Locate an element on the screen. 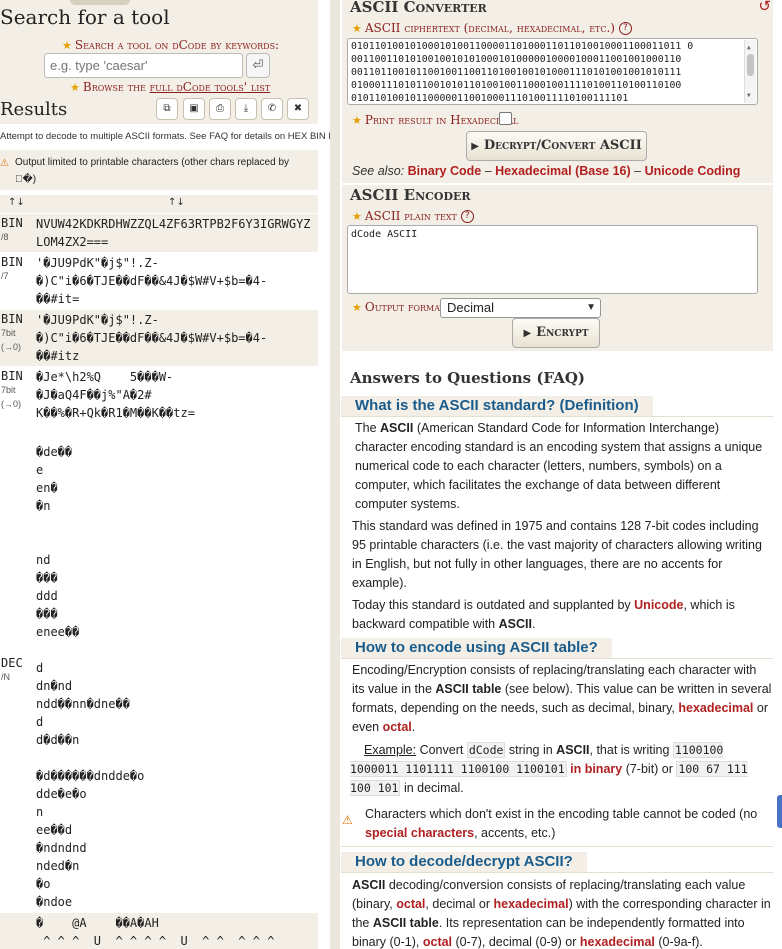 The width and height of the screenshot is (782, 949). results-title: Results is located at coordinates (34, 109).